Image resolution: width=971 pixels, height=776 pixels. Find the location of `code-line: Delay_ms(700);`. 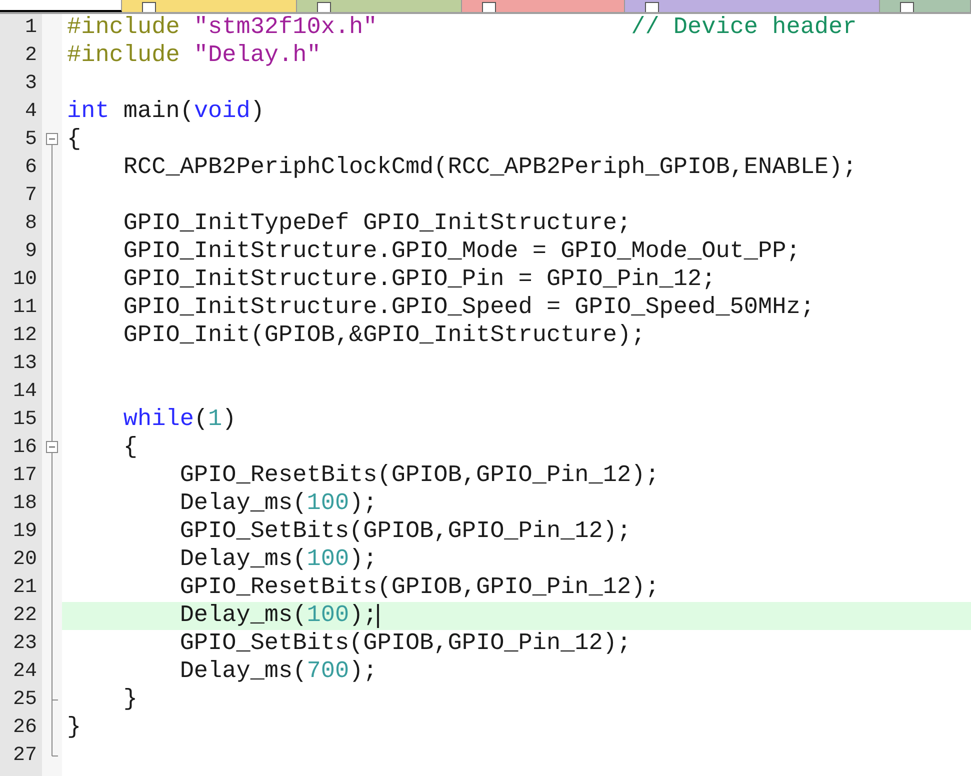

code-line: Delay_ms(700); is located at coordinates (278, 672).